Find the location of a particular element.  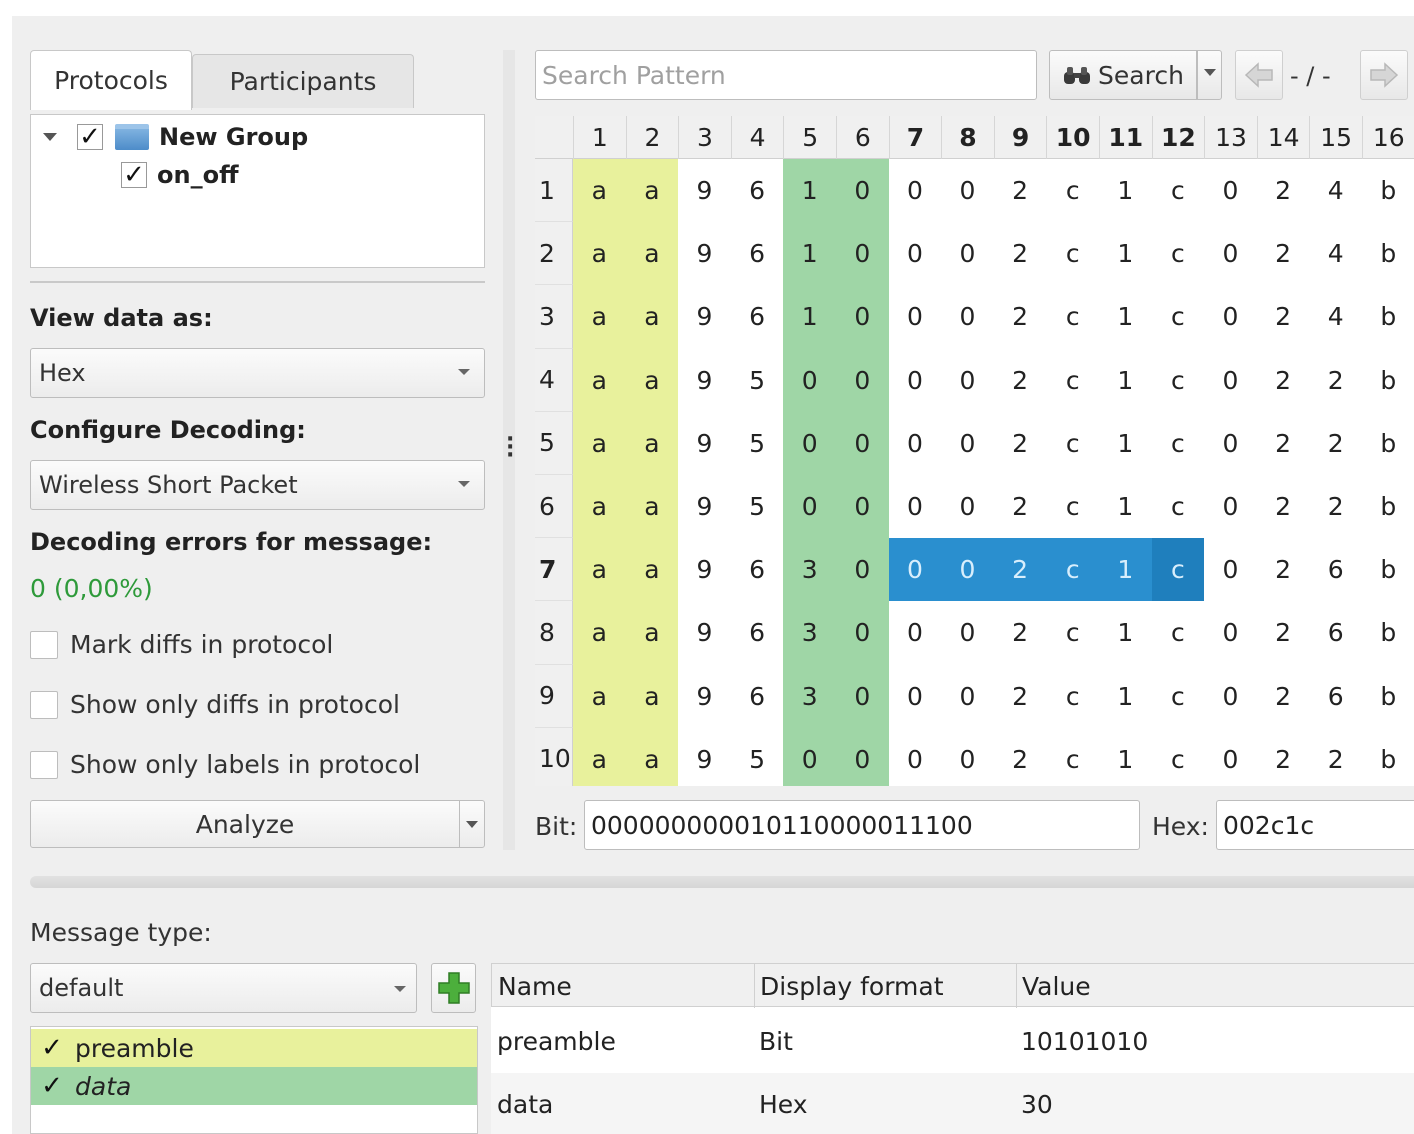

column-header: 12 is located at coordinates (1178, 137).